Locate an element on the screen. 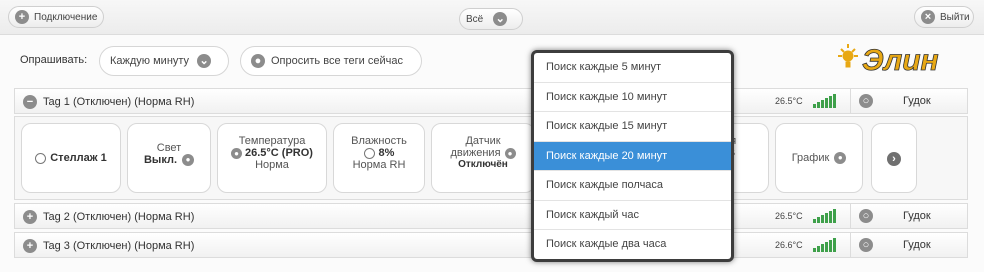  logo-text: Элин is located at coordinates (900, 60).